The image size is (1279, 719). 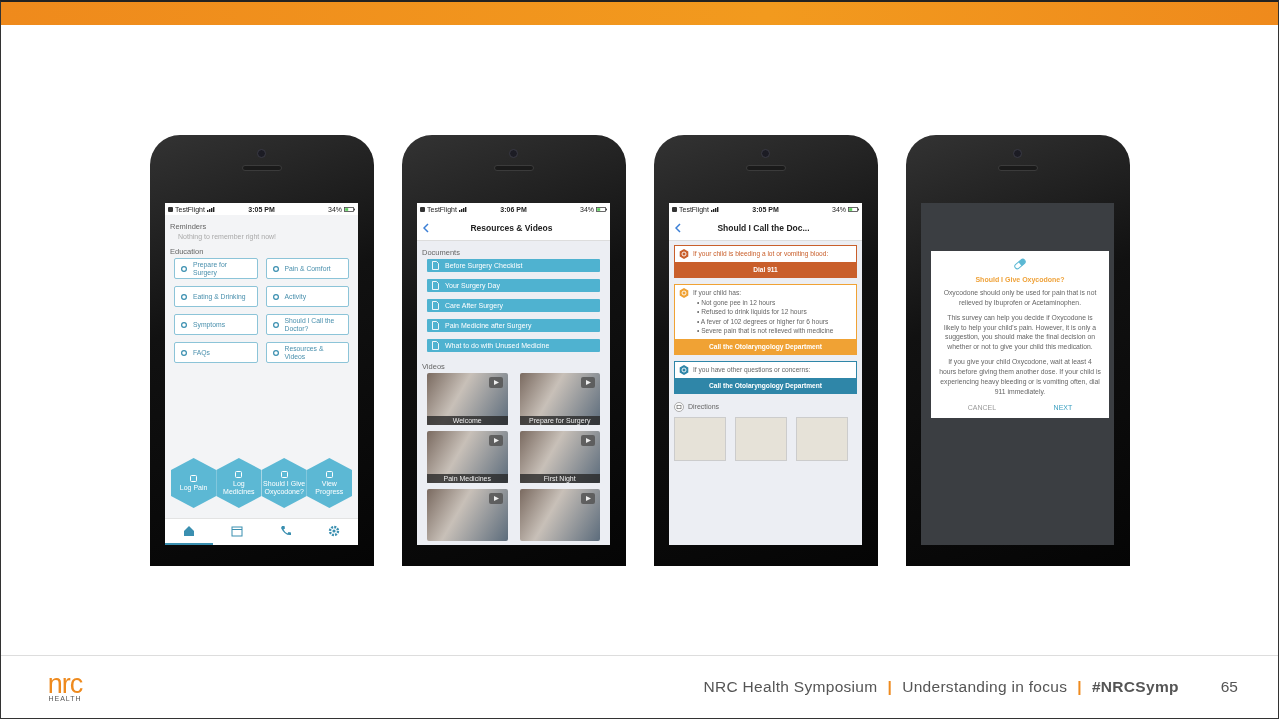 What do you see at coordinates (511, 227) in the screenshot?
I see `screen-title: Resources & Videos` at bounding box center [511, 227].